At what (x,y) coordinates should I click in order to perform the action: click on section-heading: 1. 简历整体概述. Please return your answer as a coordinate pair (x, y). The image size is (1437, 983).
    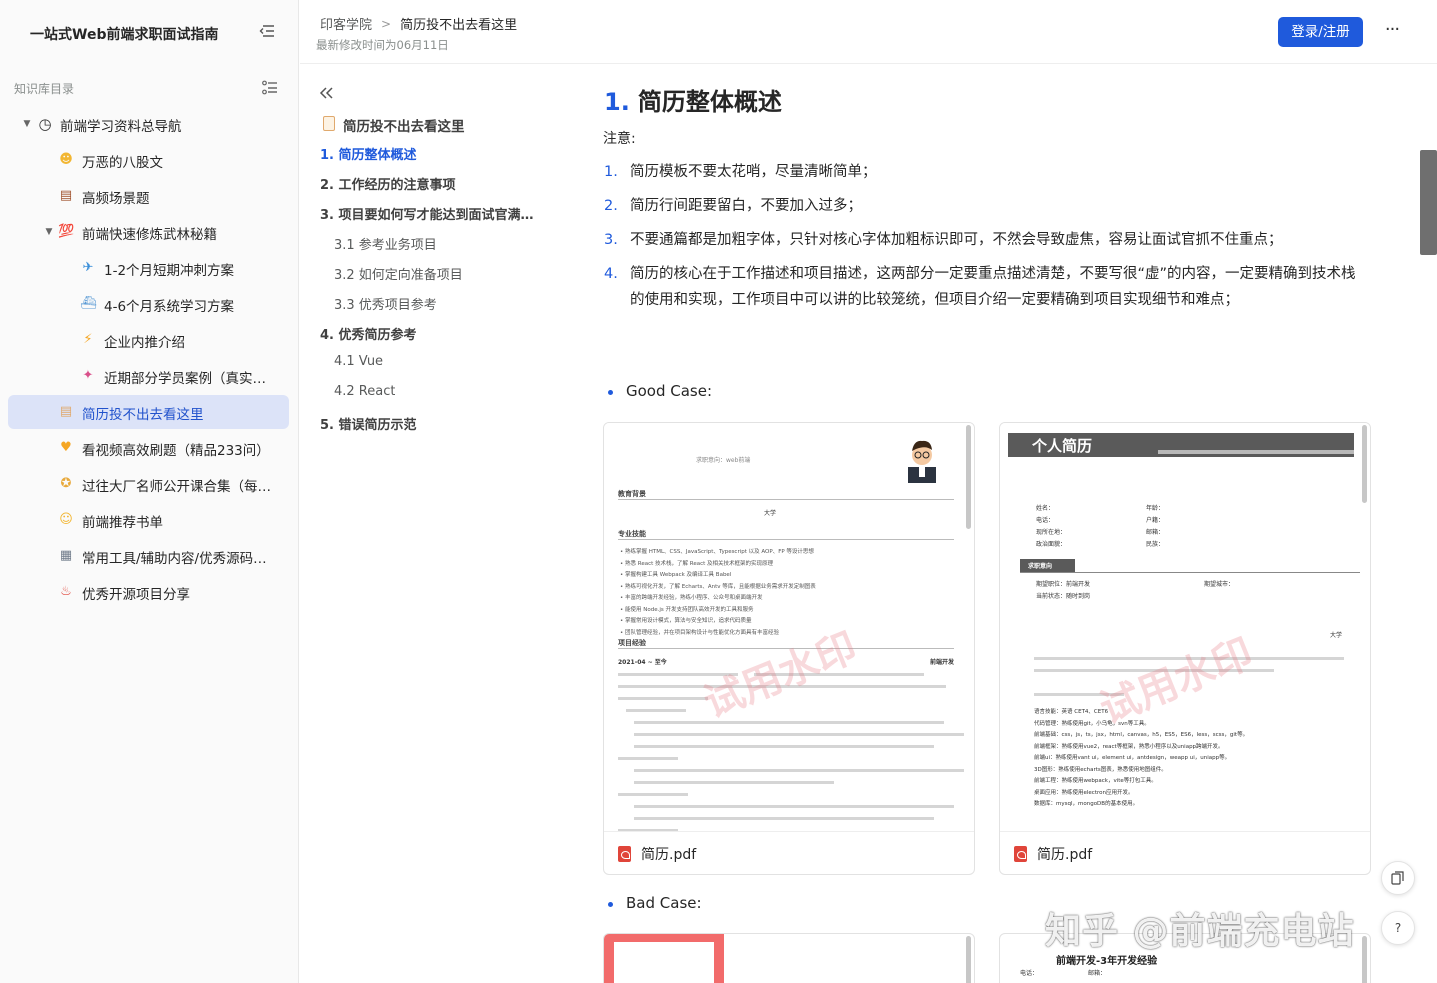
    Looking at the image, I should click on (693, 99).